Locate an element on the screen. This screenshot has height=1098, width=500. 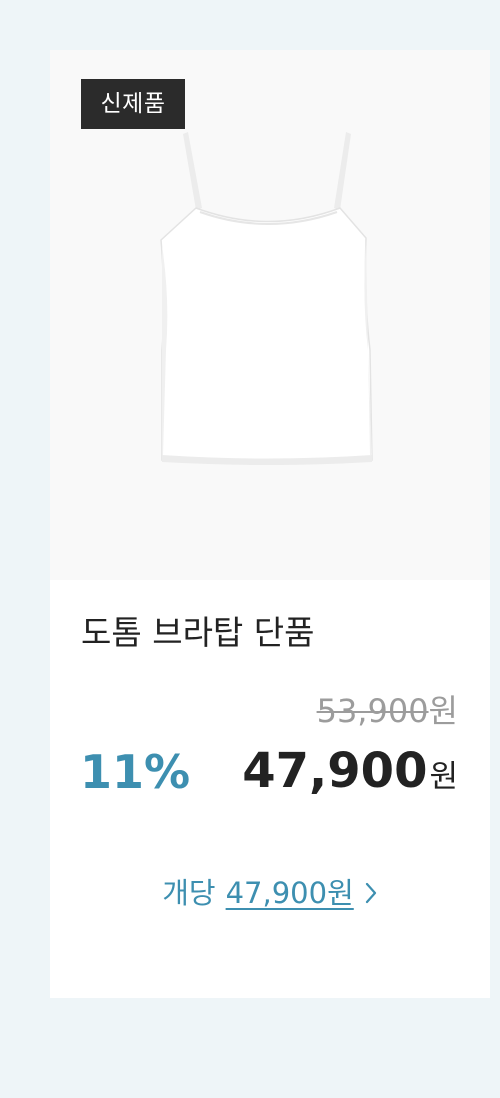
sale-price-value: 47,900 is located at coordinates (335, 771).